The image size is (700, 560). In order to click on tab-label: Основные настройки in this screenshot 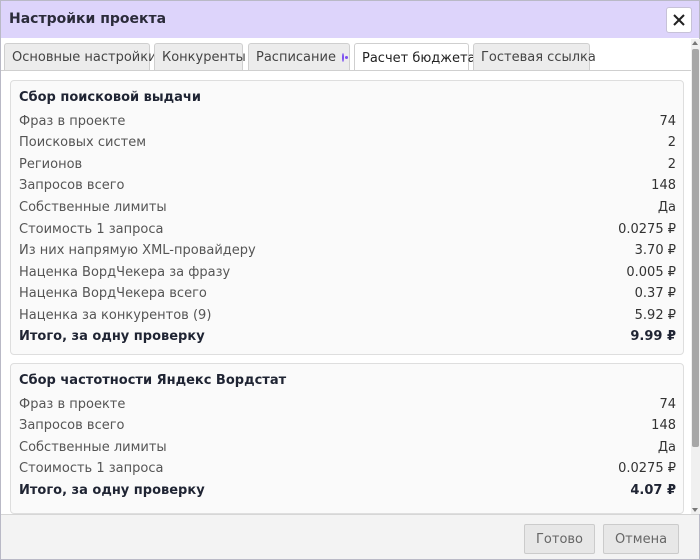, I will do `click(84, 57)`.